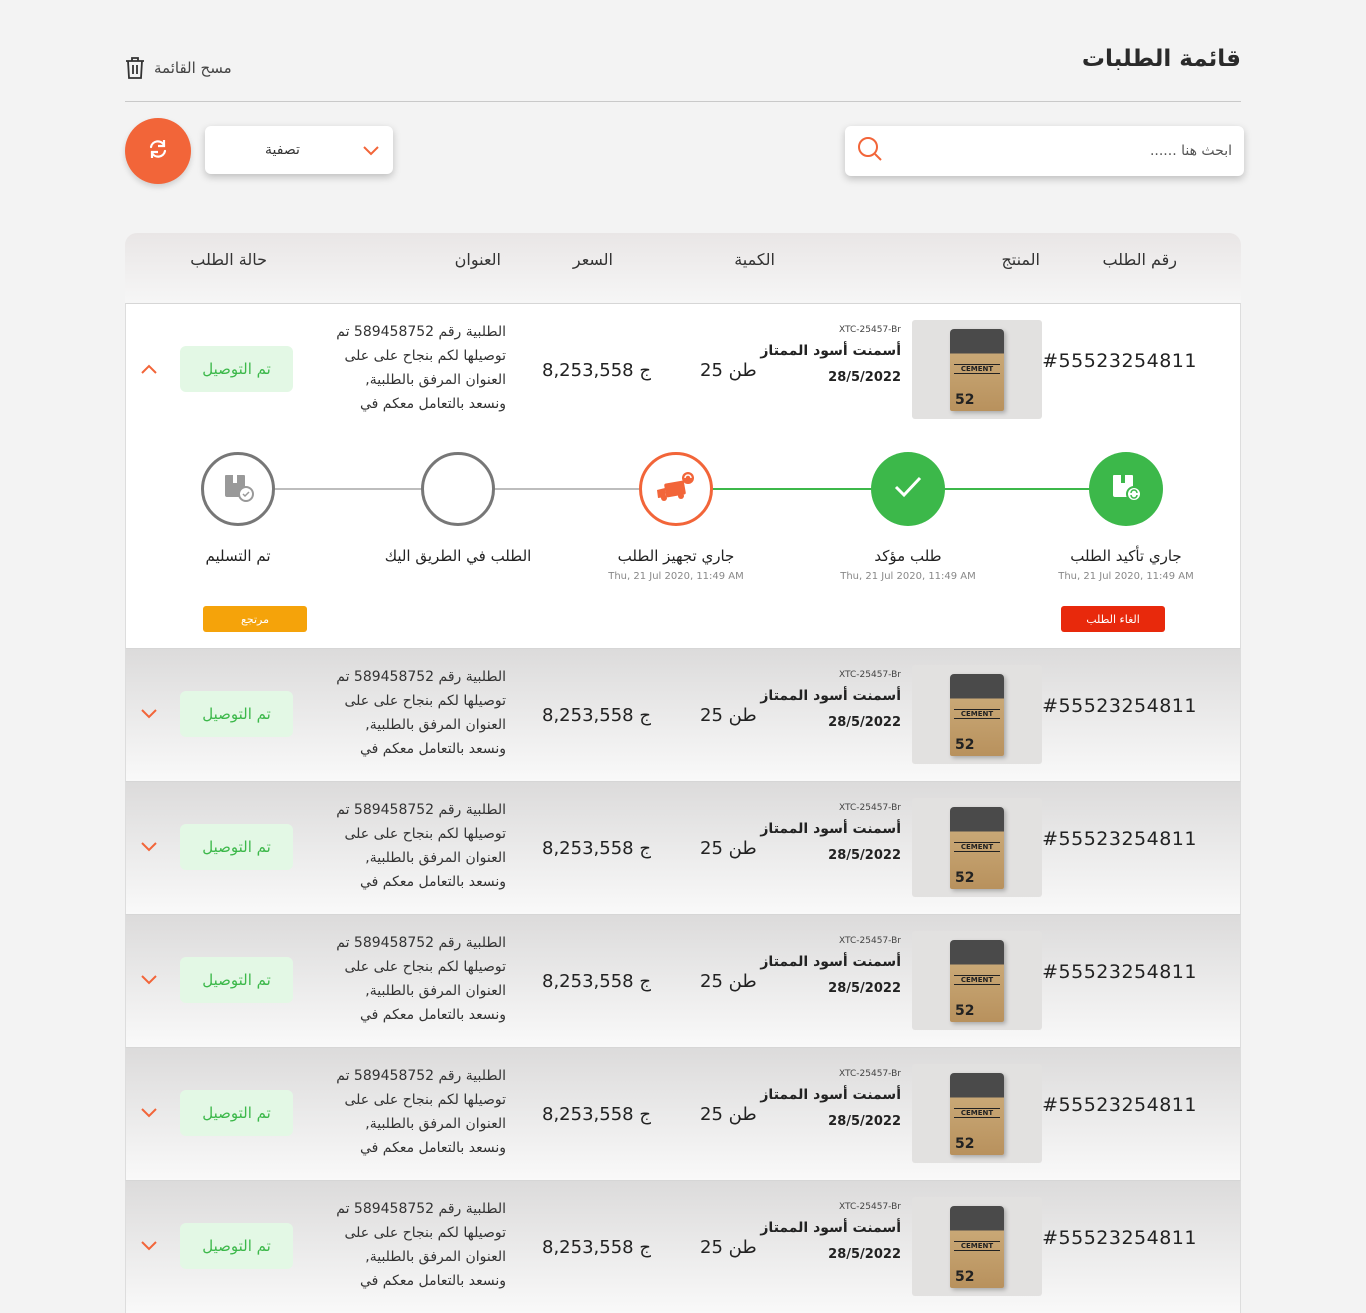  What do you see at coordinates (908, 556) in the screenshot?
I see `timeline-label: طلب مؤكد` at bounding box center [908, 556].